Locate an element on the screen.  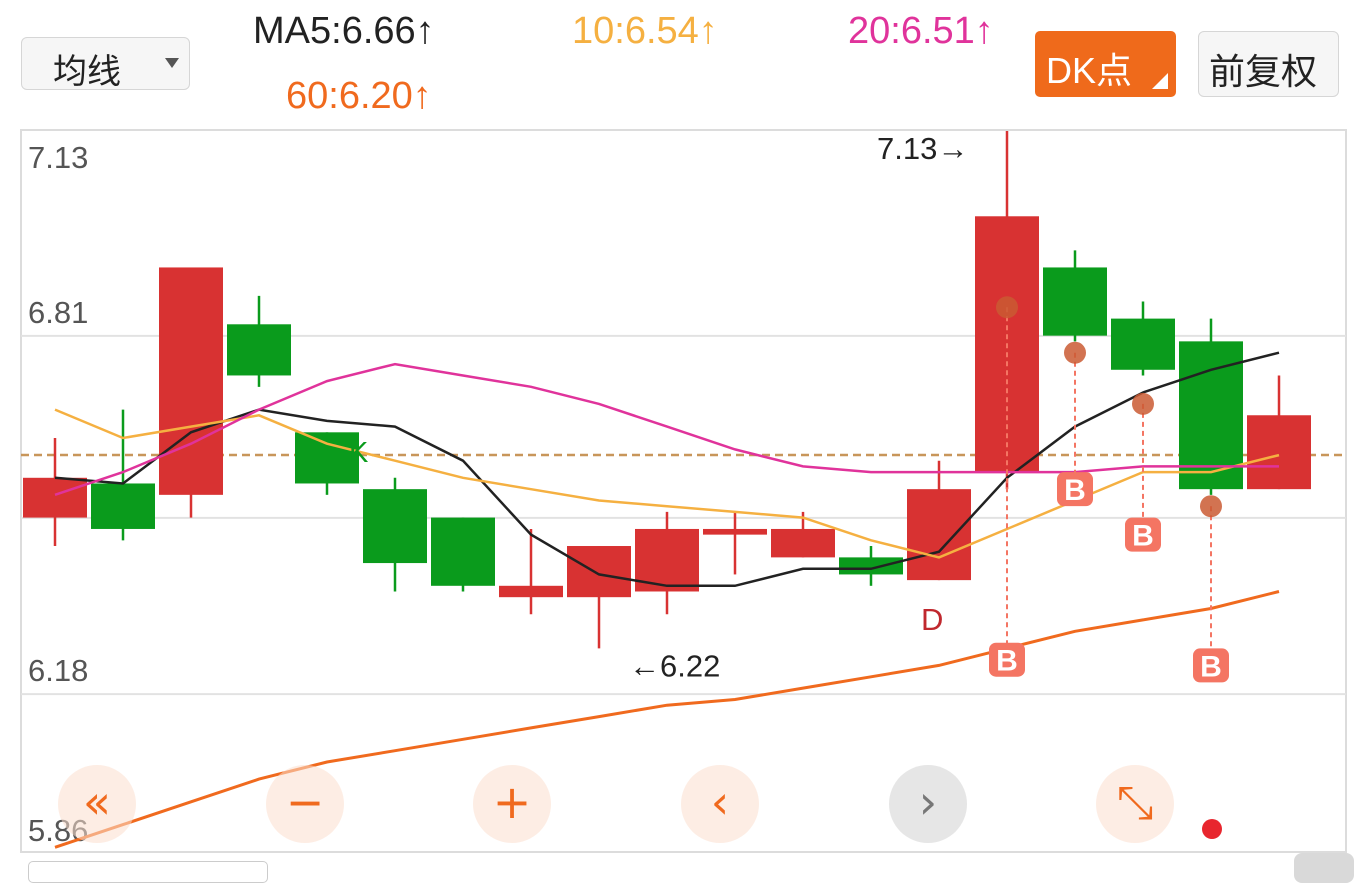
zoom-in-button: + is located at coordinates (512, 804).